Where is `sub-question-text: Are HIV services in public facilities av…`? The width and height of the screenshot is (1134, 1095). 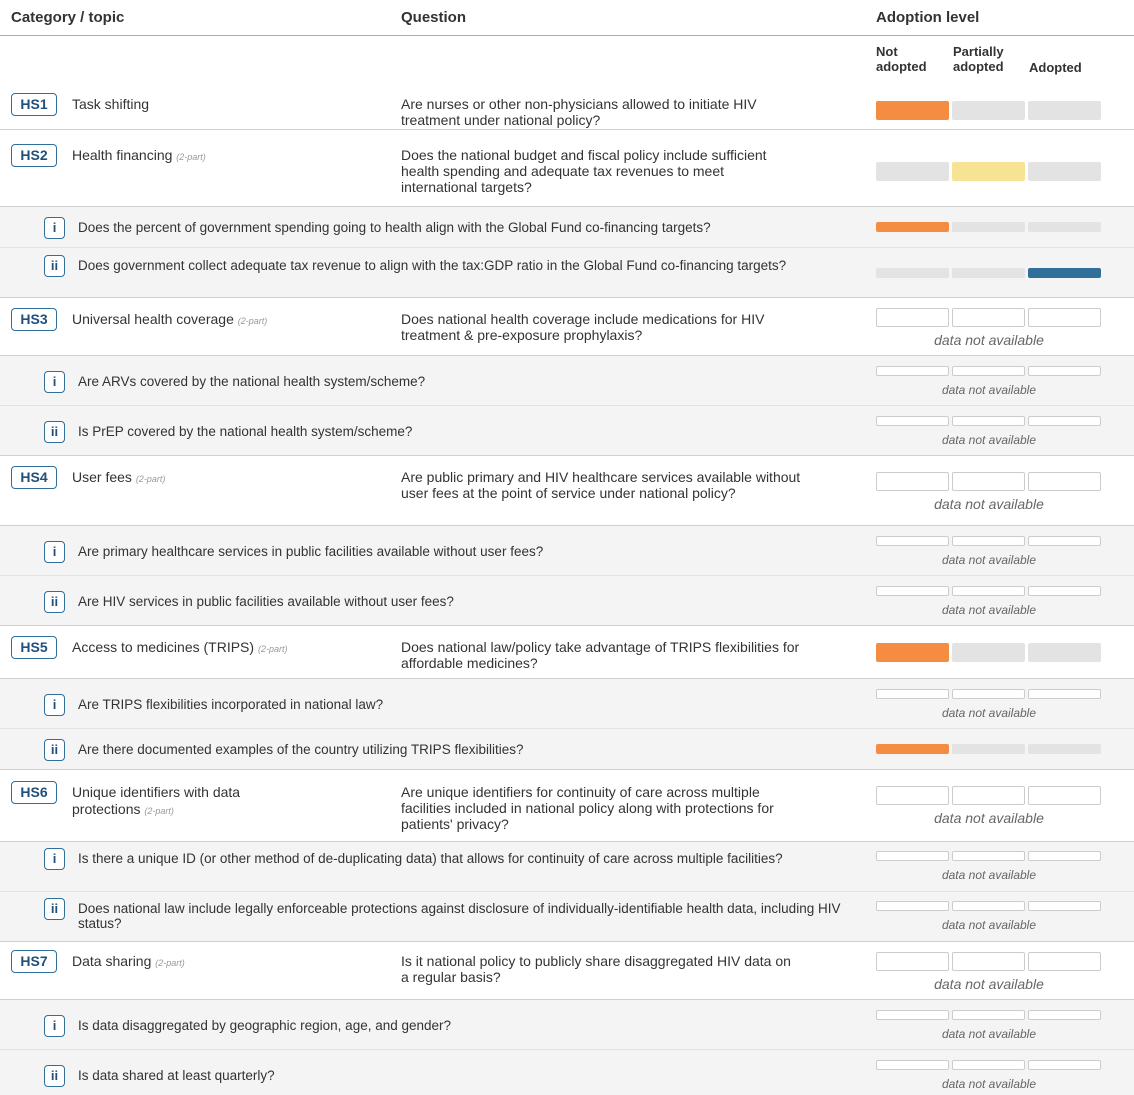
sub-question-text: Are HIV services in public facilities av… is located at coordinates (266, 601).